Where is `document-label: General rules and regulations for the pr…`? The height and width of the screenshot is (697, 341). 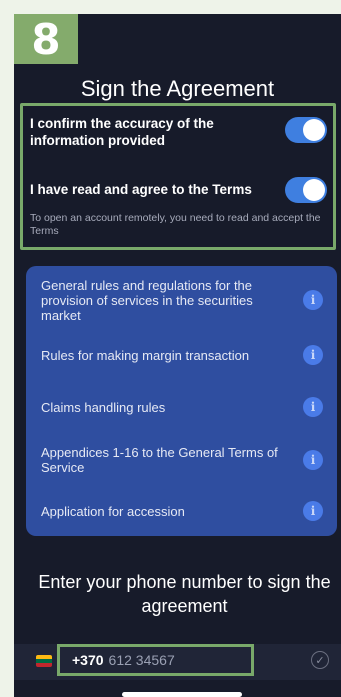
document-label: General rules and regulations for the pr… is located at coordinates (147, 300).